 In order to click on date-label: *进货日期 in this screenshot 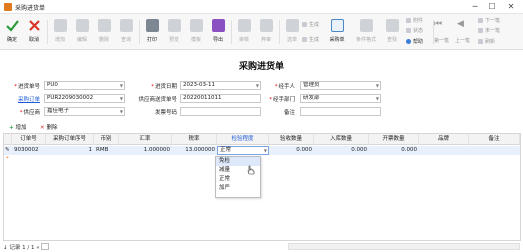, I will do `click(164, 87)`.